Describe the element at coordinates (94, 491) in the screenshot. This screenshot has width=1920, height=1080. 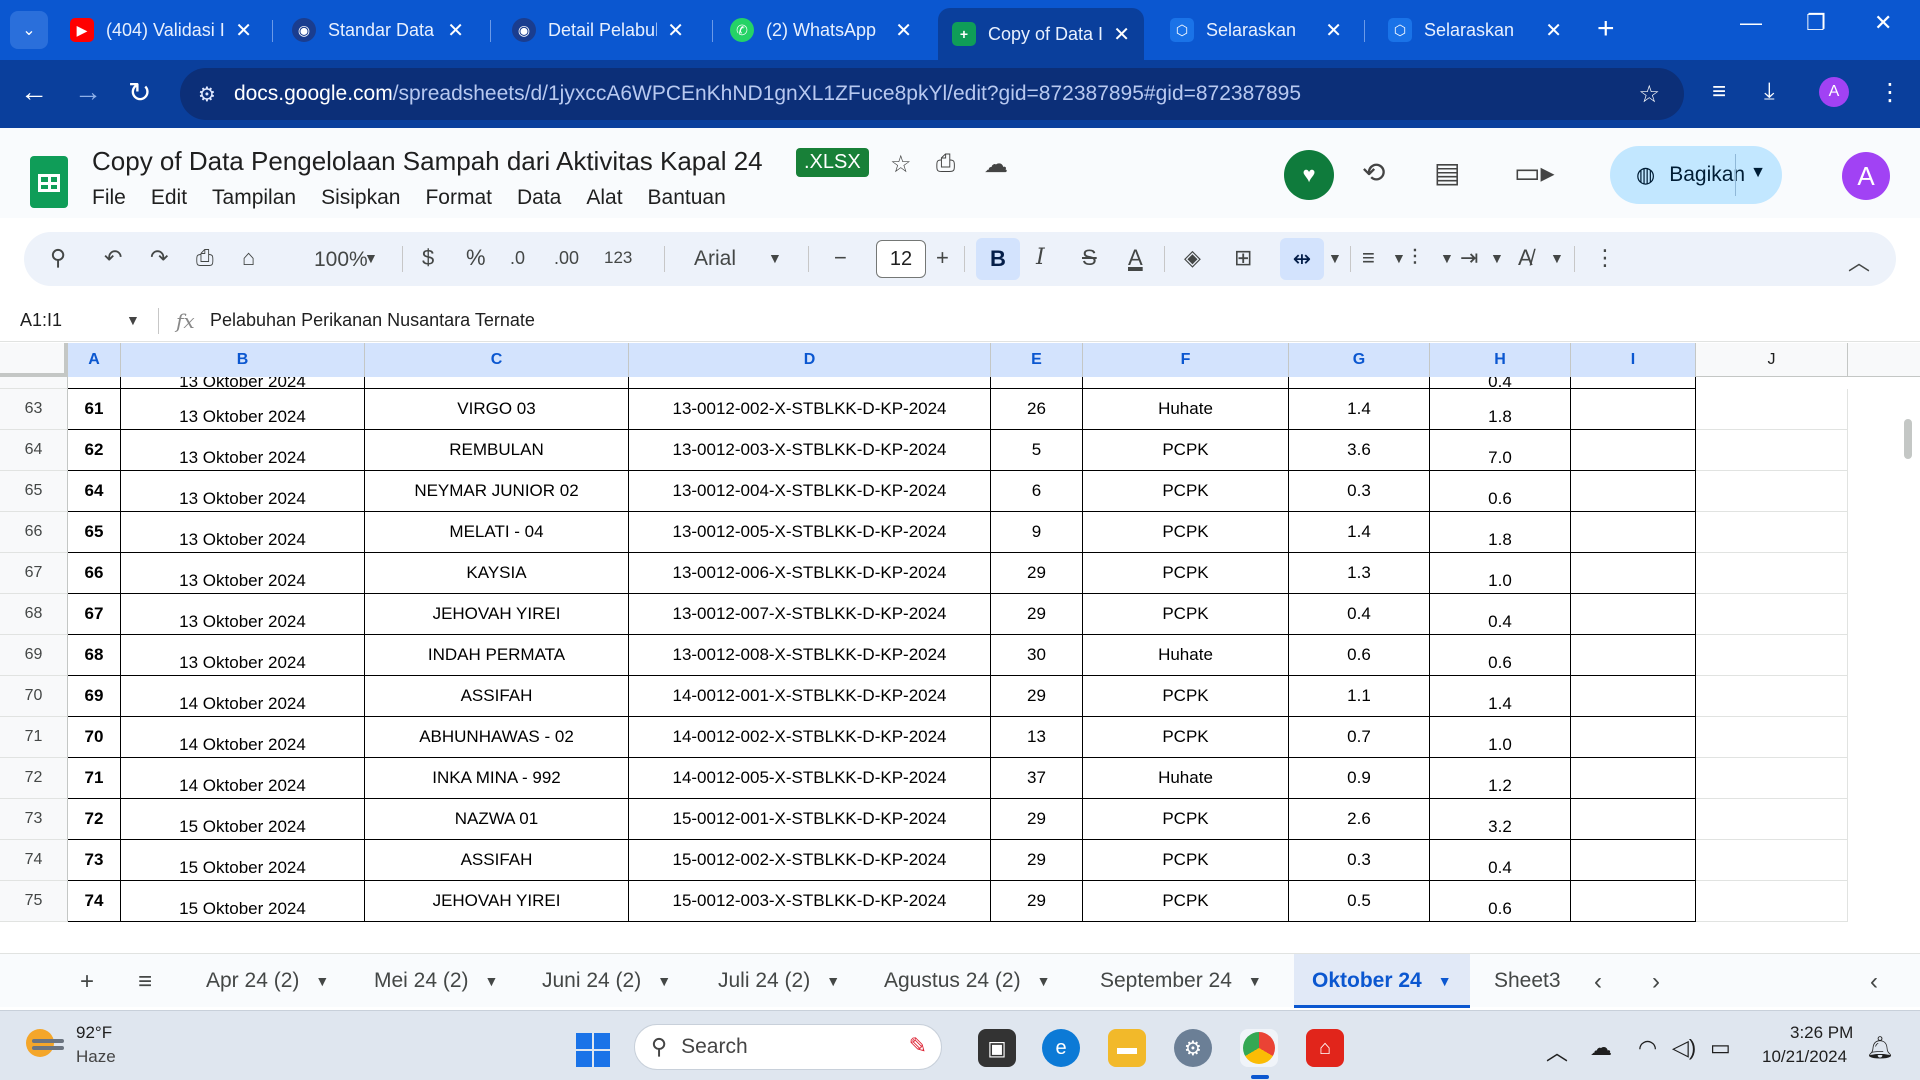
I see `cell-a: 64` at that location.